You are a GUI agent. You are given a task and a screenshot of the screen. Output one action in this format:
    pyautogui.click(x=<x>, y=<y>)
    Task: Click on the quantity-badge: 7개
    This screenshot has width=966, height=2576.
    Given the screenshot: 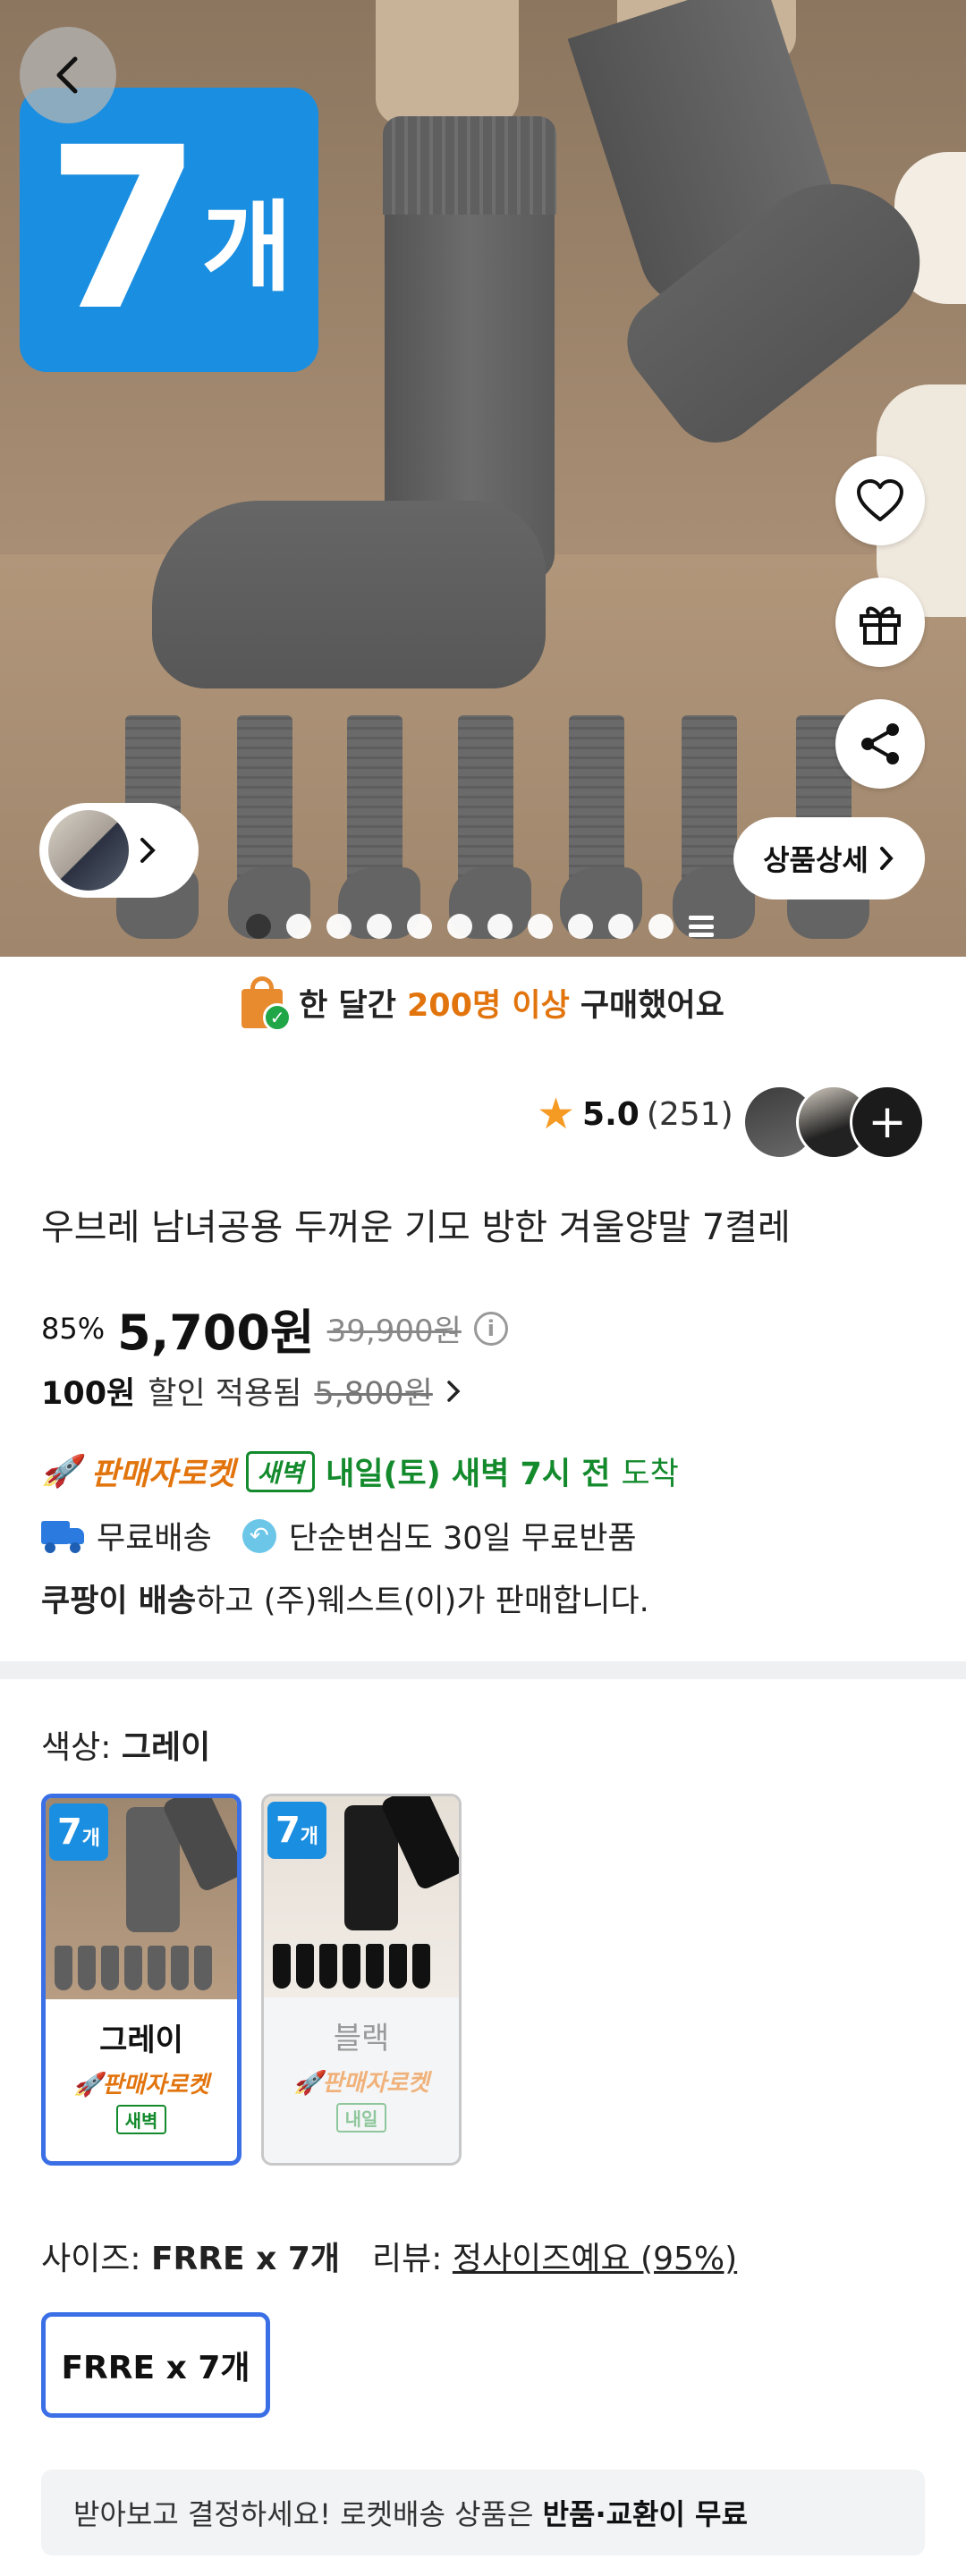 What is the action you would take?
    pyautogui.click(x=296, y=1830)
    